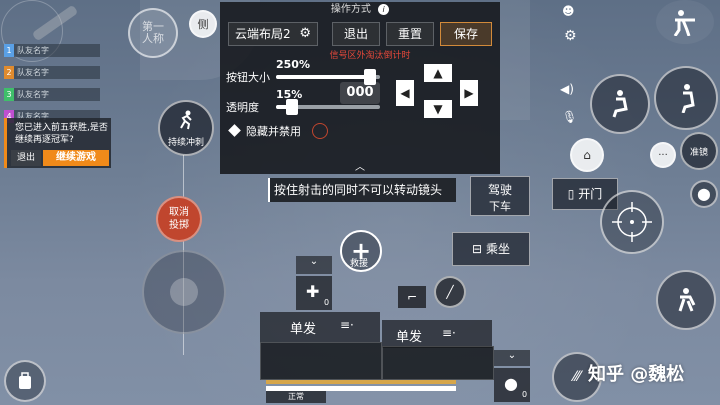 Image resolution: width=720 pixels, height=405 pixels. What do you see at coordinates (26, 158) in the screenshot?
I see `prompt-exit-button: 退出` at bounding box center [26, 158].